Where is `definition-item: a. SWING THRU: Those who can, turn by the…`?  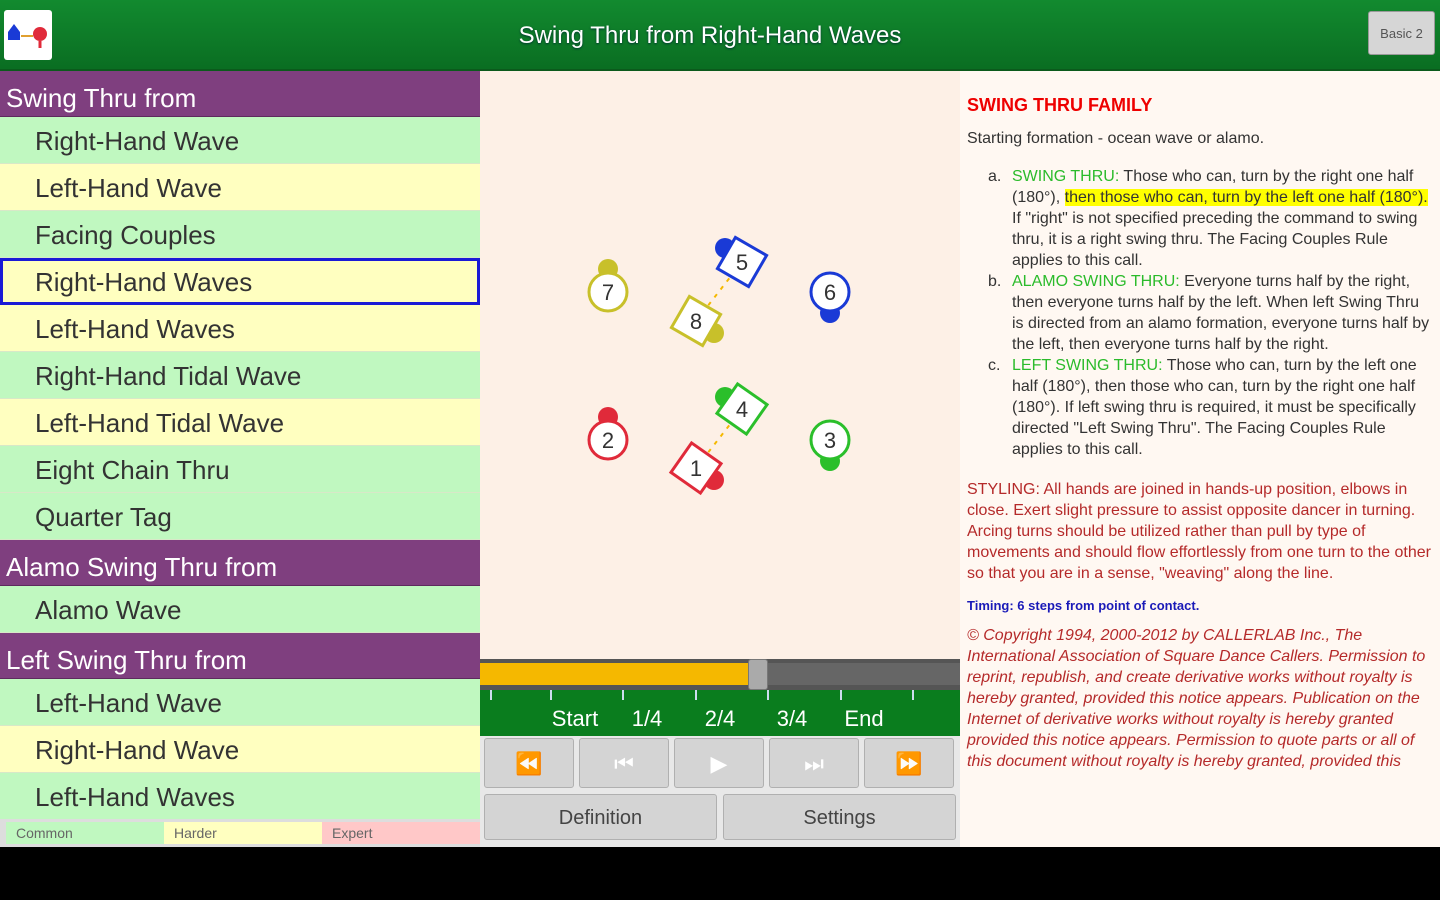
definition-item: a. SWING THRU: Those who can, turn by the… is located at coordinates (1199, 218).